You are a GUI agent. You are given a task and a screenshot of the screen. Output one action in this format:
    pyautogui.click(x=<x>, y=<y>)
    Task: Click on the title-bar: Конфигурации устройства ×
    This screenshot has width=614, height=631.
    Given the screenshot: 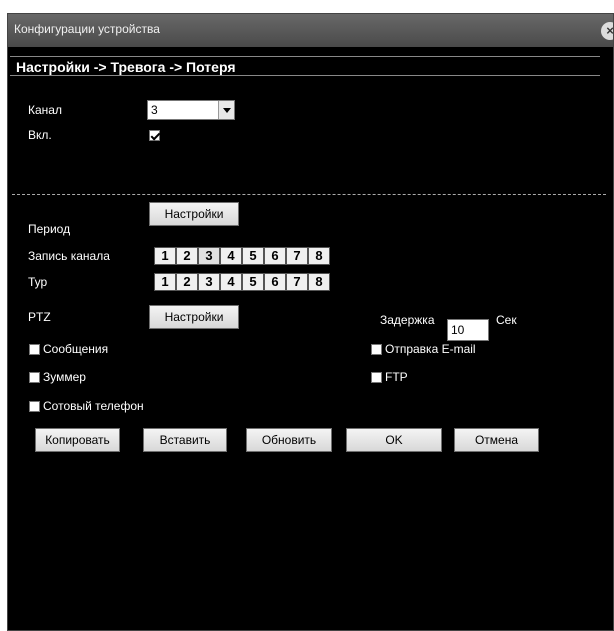 What is the action you would take?
    pyautogui.click(x=310, y=30)
    